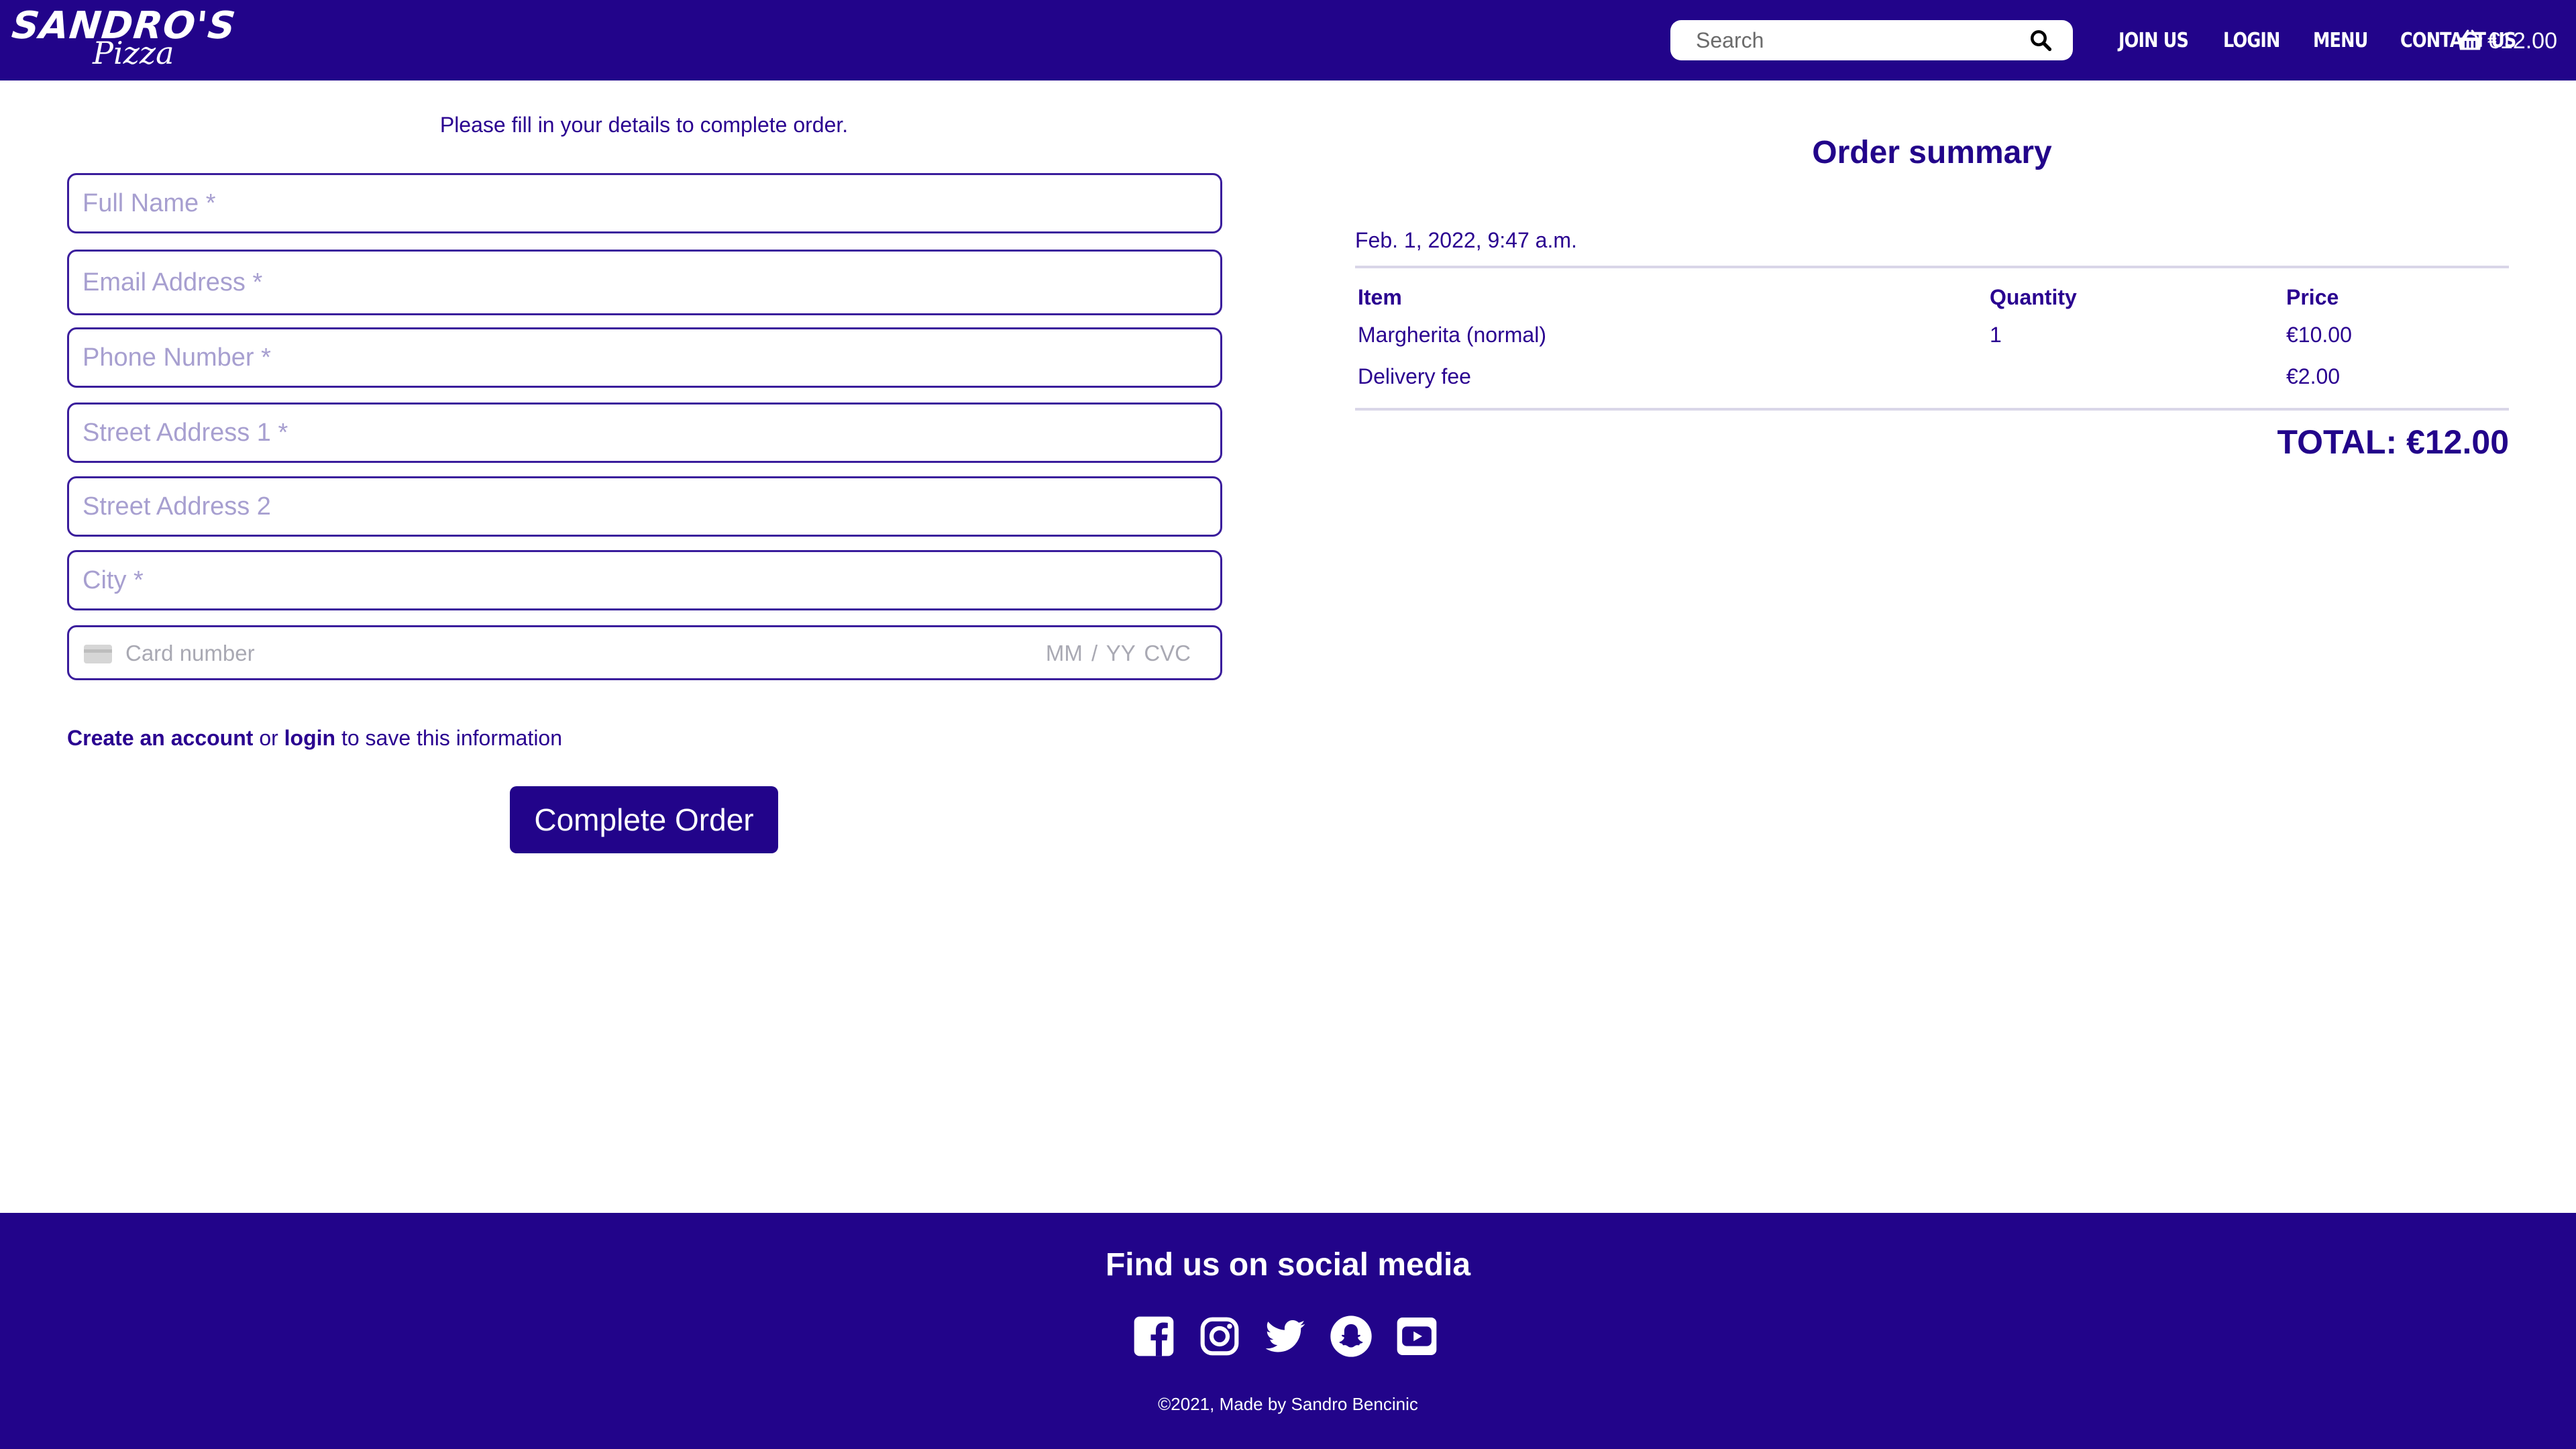 The height and width of the screenshot is (1449, 2576). What do you see at coordinates (268, 738) in the screenshot?
I see `save-info-or: or` at bounding box center [268, 738].